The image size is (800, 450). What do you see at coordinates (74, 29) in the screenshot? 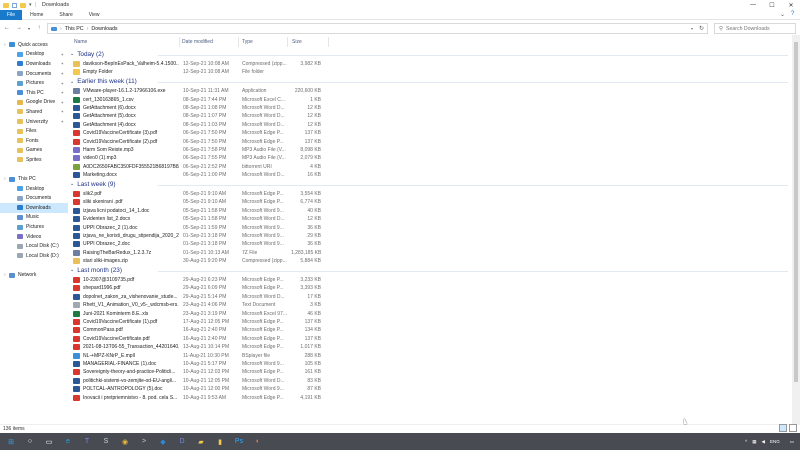
I see `breadcrumb-this-pc: This PC` at bounding box center [74, 29].